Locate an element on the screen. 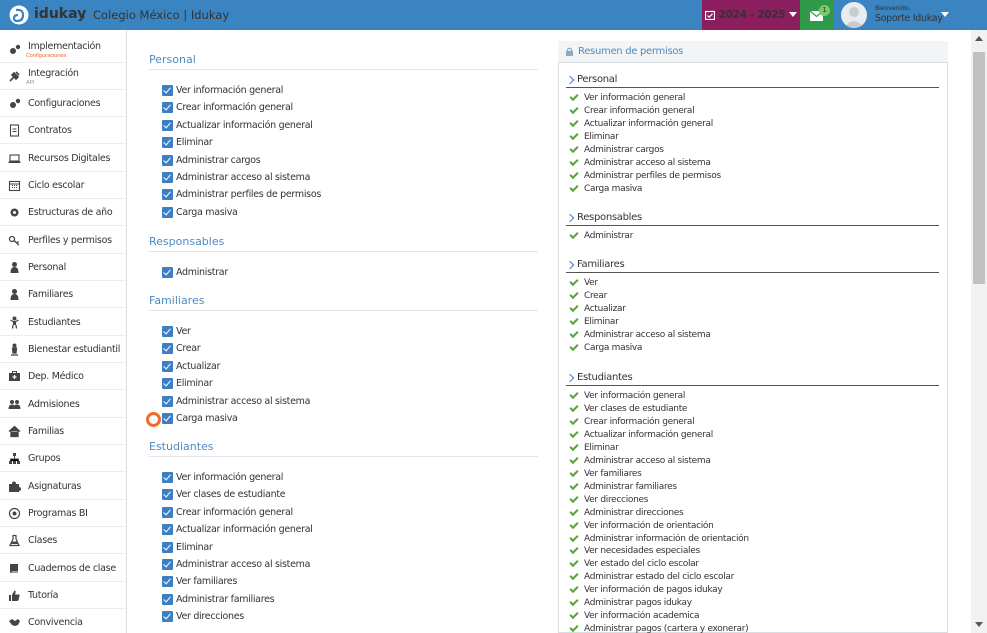  summary-item: Ver is located at coordinates (583, 282).